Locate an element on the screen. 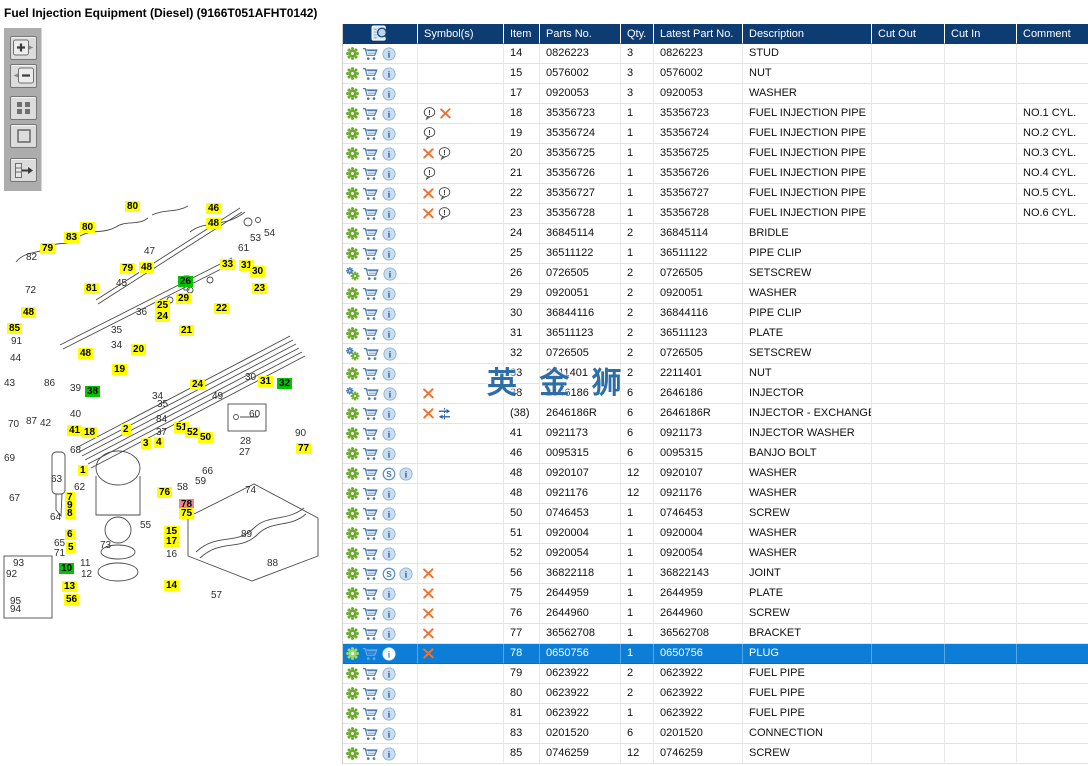 This screenshot has width=1088, height=766. table-row: i 31 36511123 2 36511123 PLATE is located at coordinates (715, 334).